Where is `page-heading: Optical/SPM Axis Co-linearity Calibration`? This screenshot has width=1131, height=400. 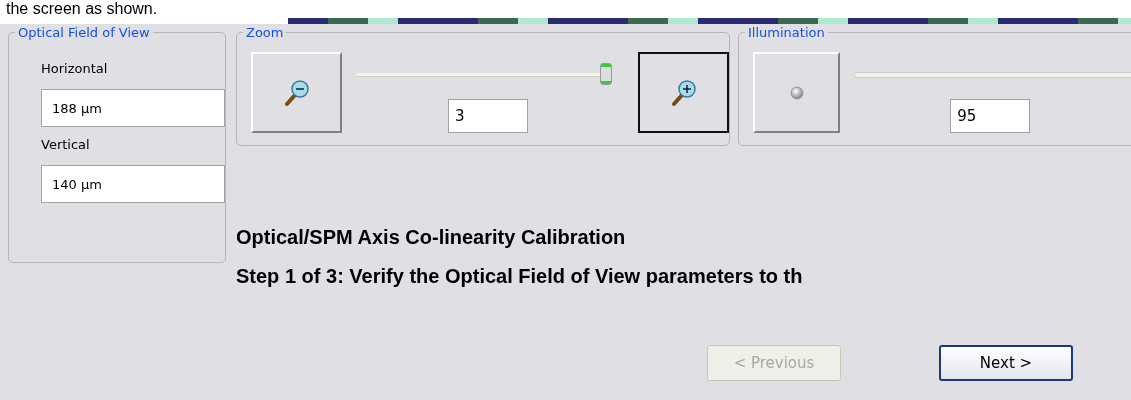 page-heading: Optical/SPM Axis Co-linearity Calibration is located at coordinates (431, 237).